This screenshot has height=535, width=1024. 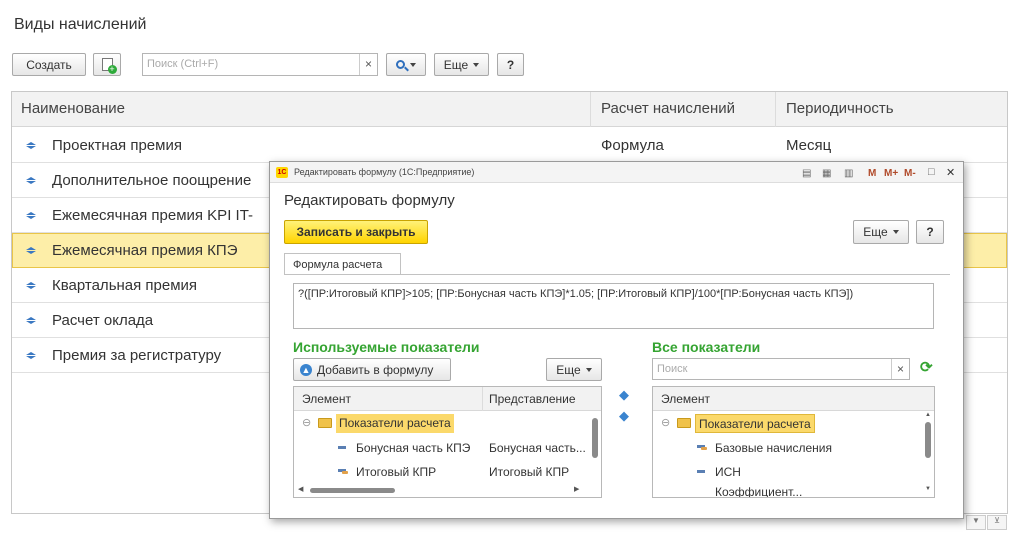 I want to click on used-indicators-title: Используемые показатели, so click(x=386, y=347).